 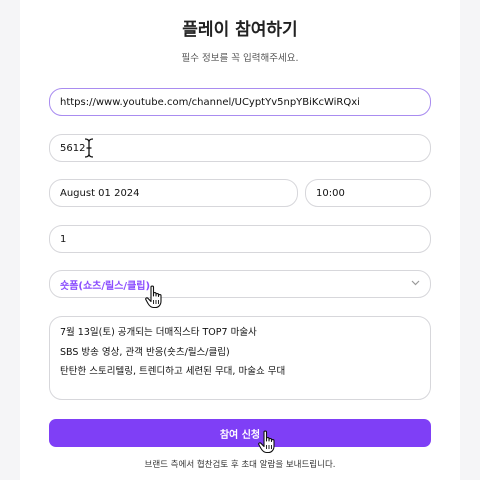 I want to click on chevron-down-icon, so click(x=415, y=284).